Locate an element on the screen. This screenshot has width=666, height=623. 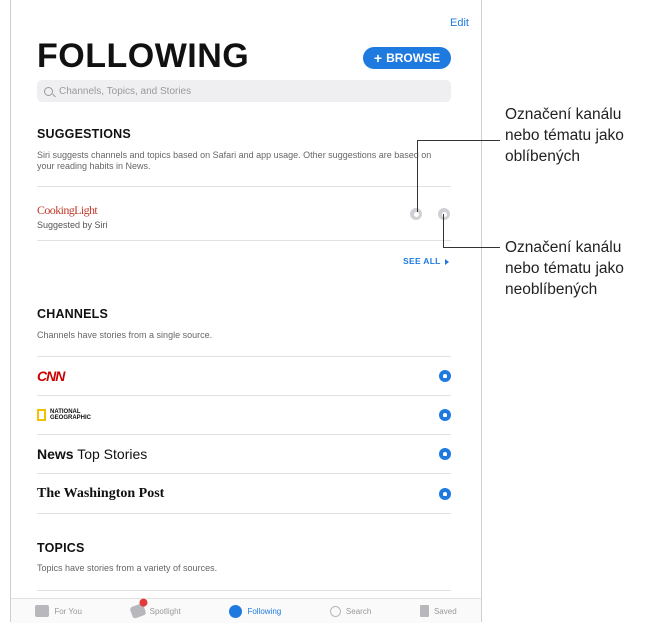
tab-label: Search is located at coordinates (358, 611).